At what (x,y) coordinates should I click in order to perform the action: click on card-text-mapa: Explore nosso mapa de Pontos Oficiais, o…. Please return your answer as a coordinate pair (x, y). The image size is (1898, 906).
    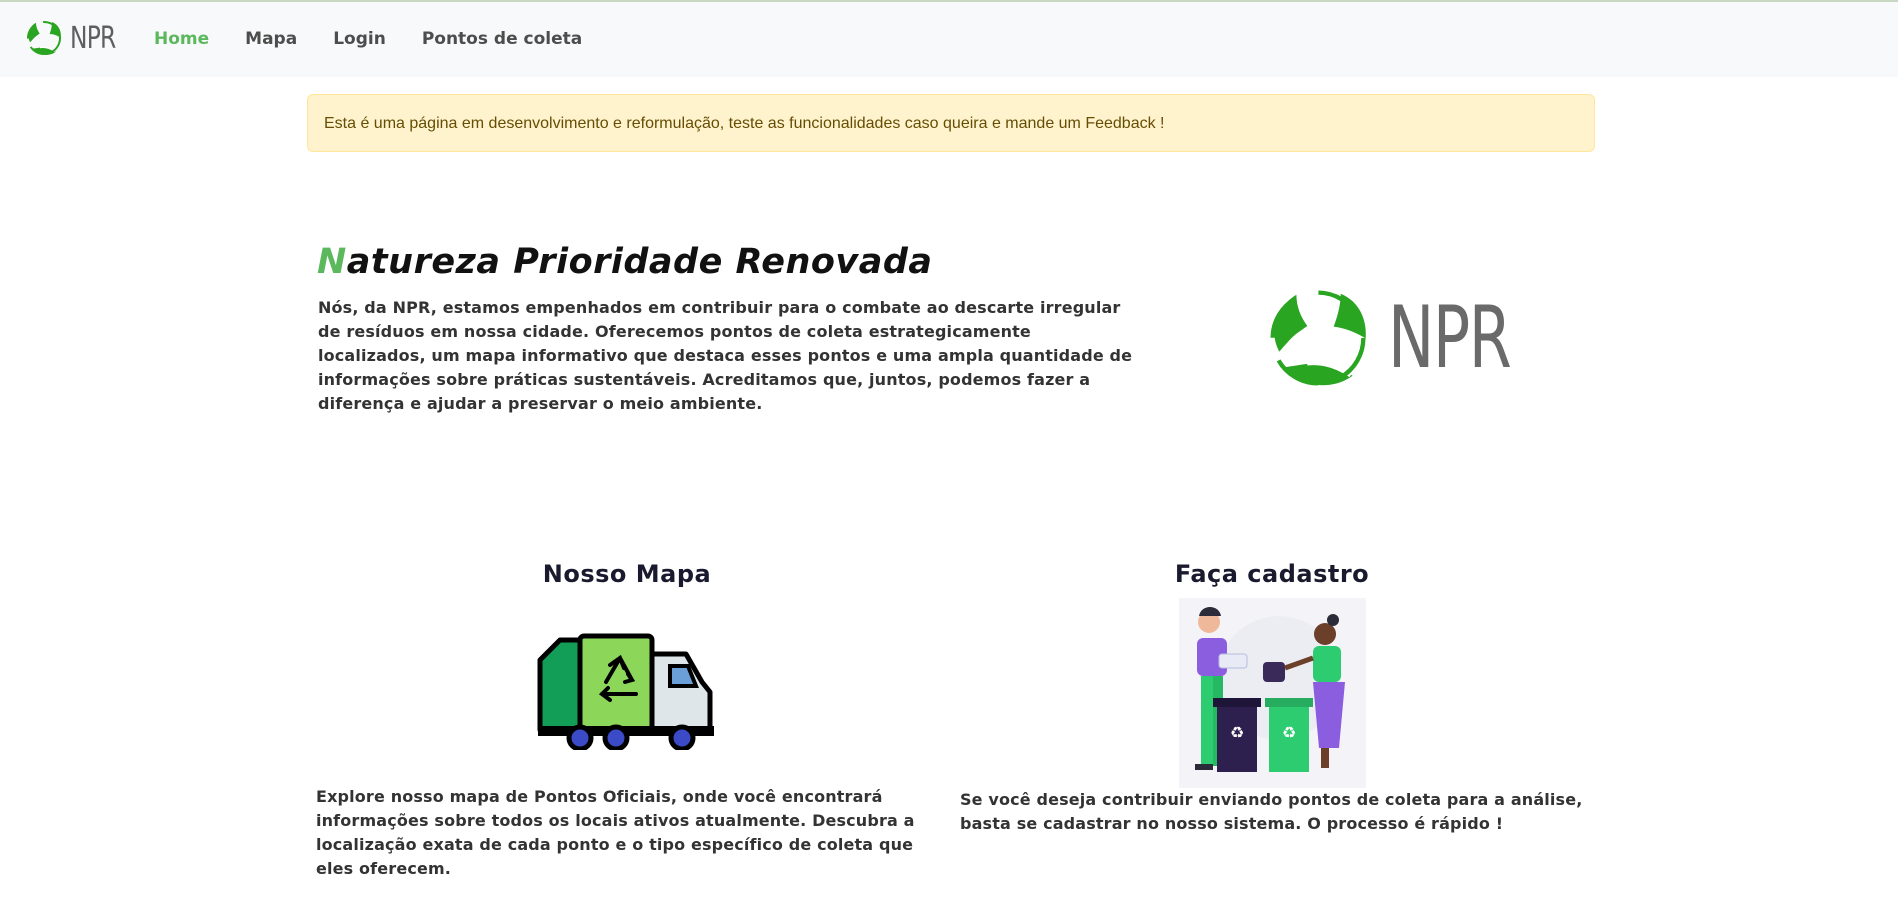
    Looking at the image, I should click on (615, 832).